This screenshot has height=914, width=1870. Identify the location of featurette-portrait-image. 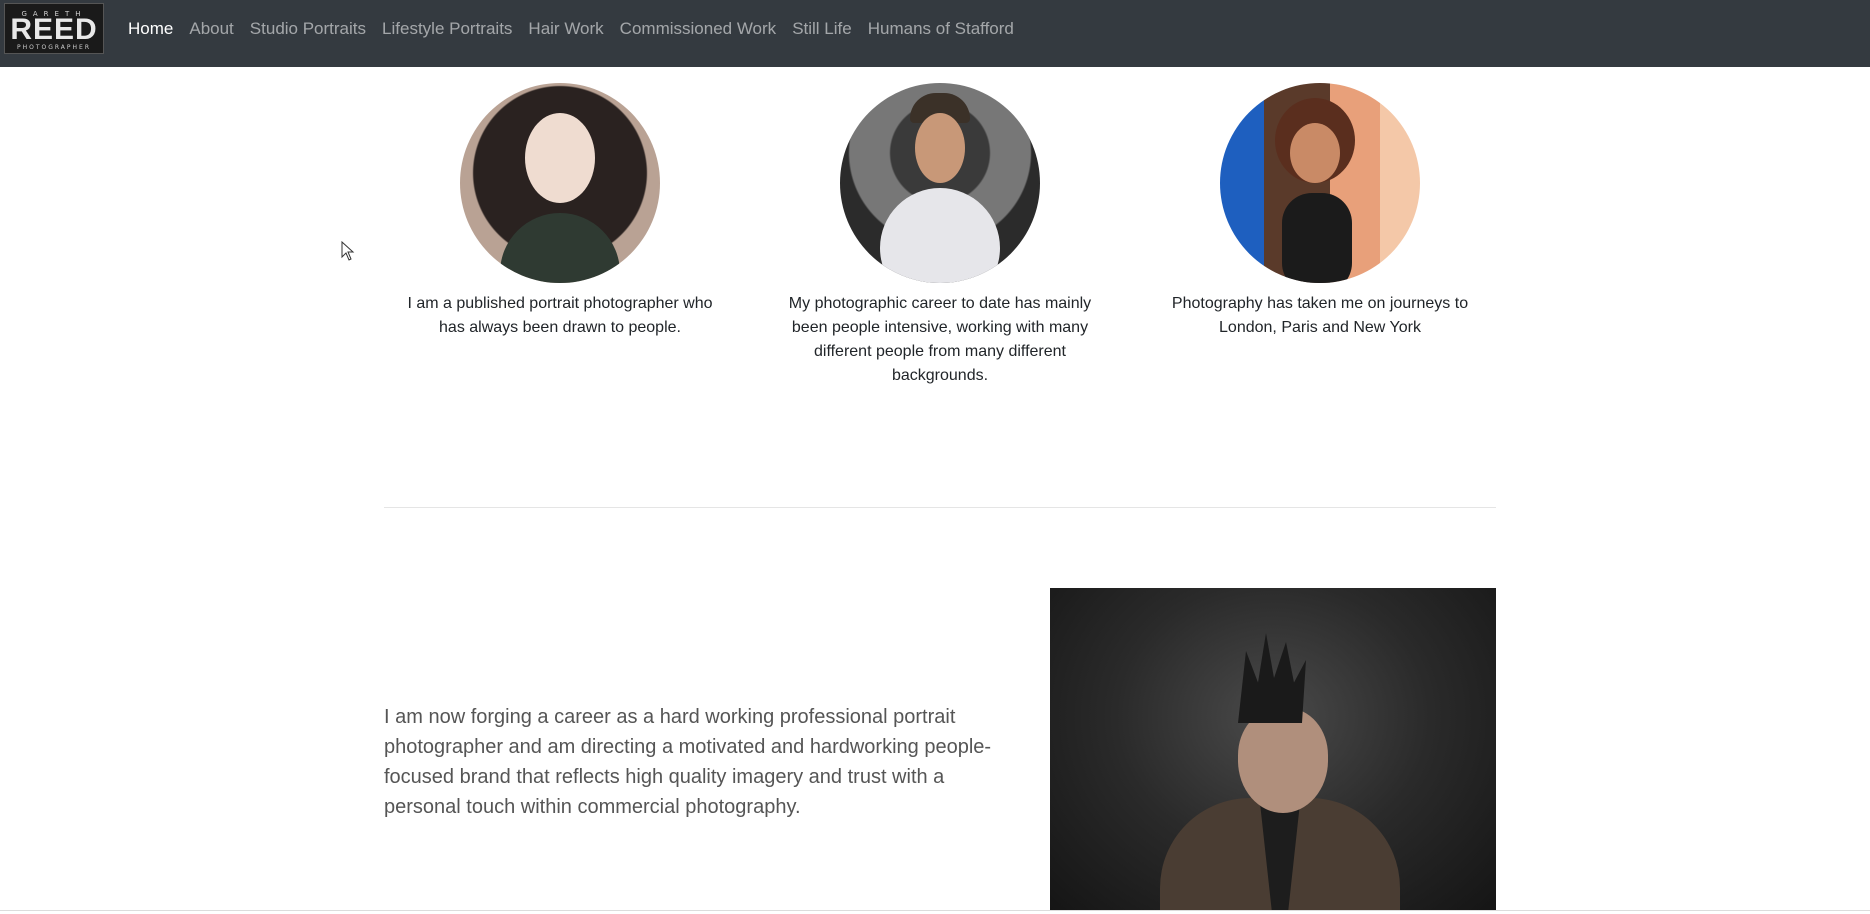
(1273, 749).